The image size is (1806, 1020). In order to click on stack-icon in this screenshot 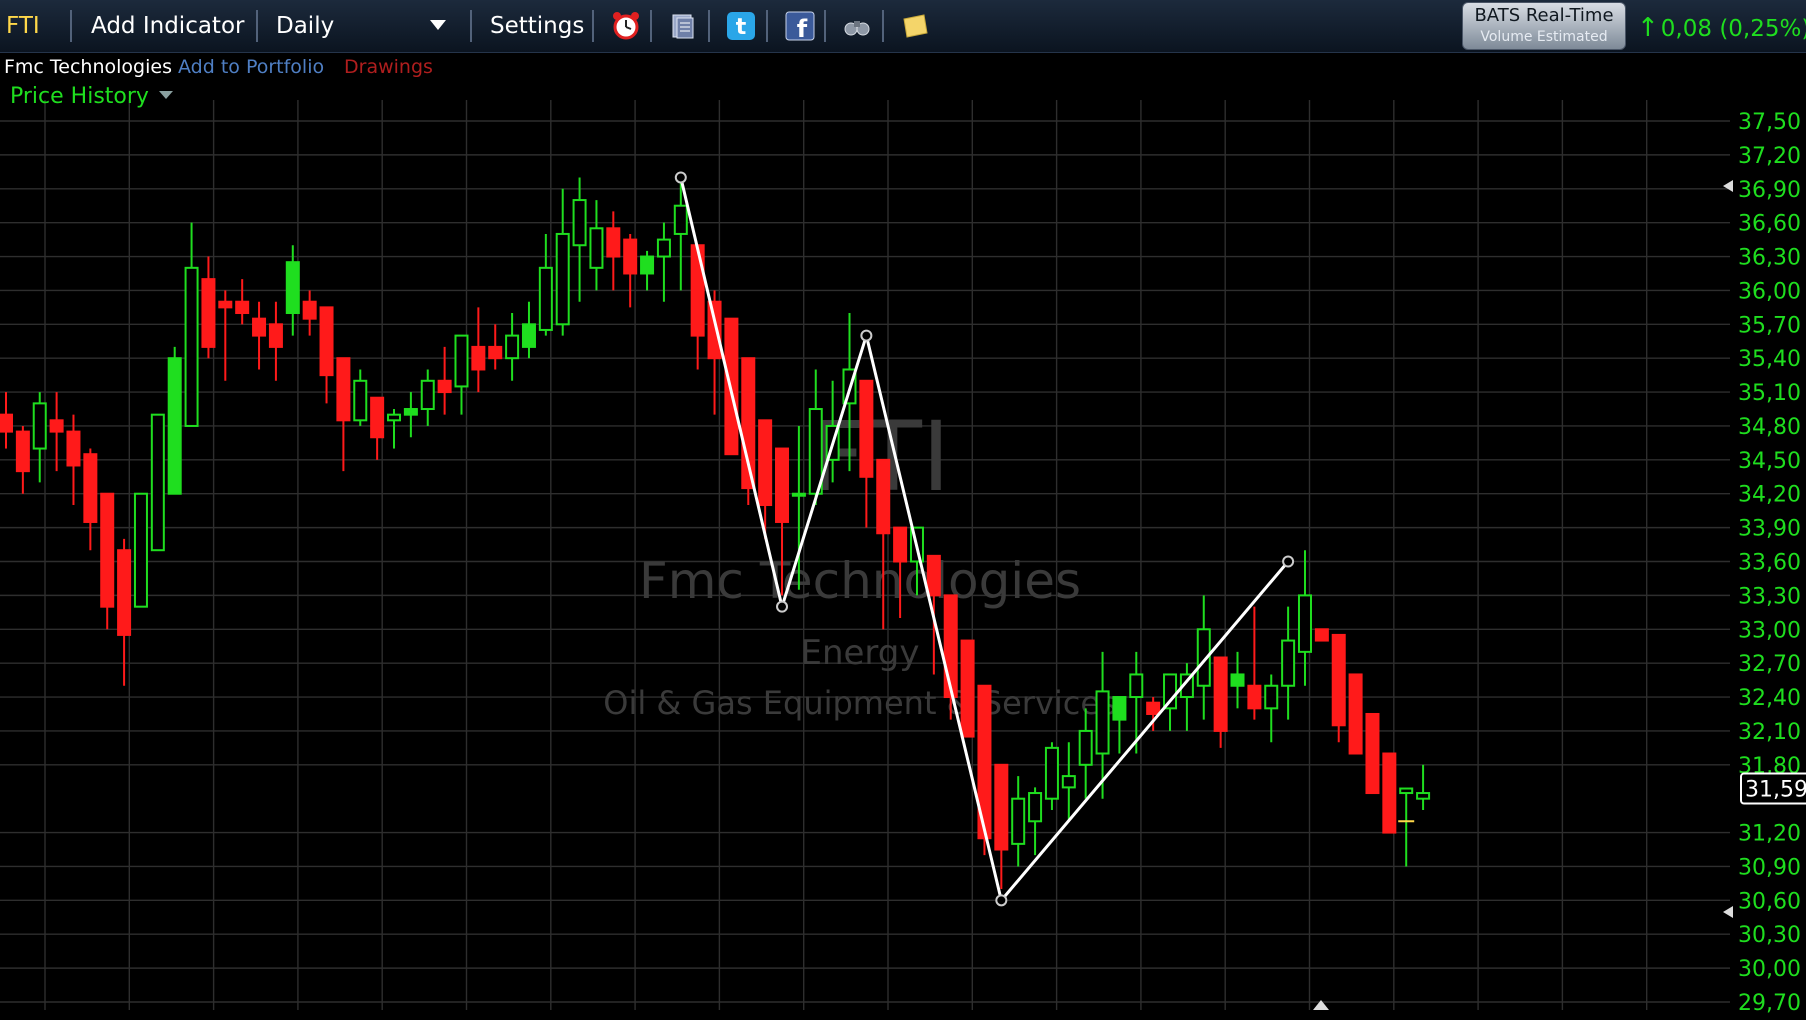, I will do `click(683, 26)`.